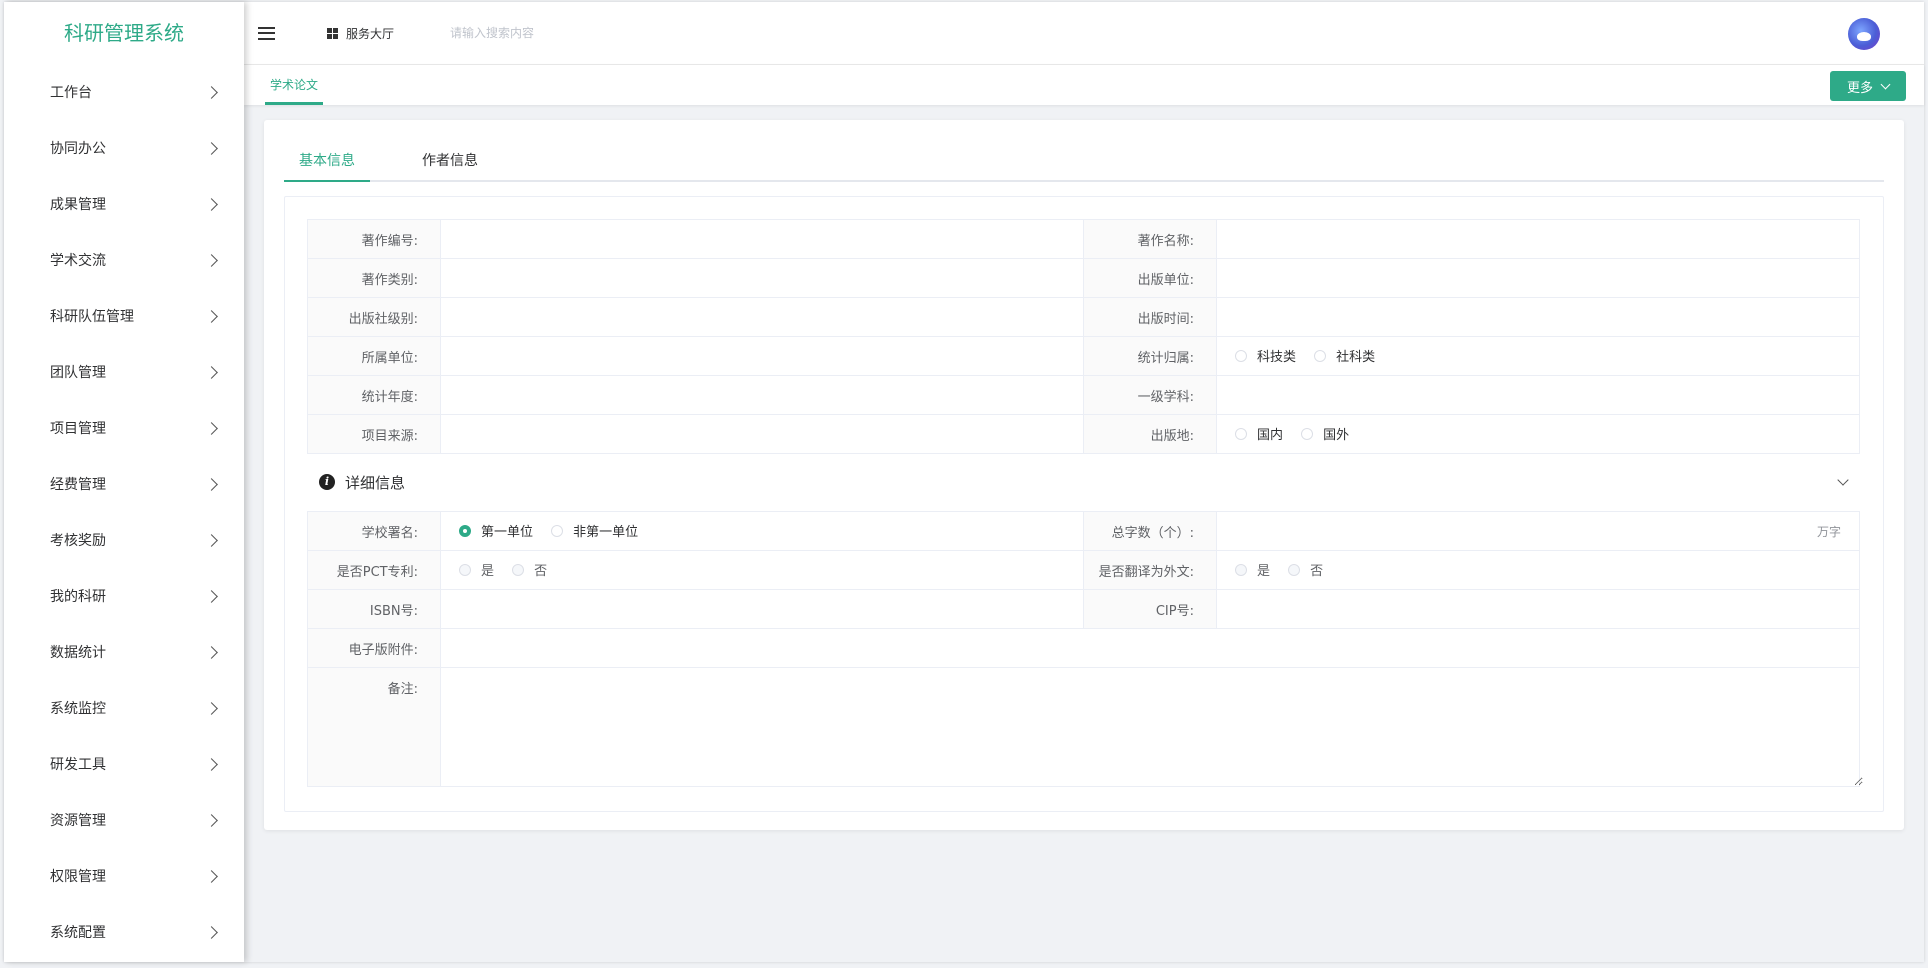 The height and width of the screenshot is (968, 1928). What do you see at coordinates (375, 482) in the screenshot?
I see `section-title: 详细信息` at bounding box center [375, 482].